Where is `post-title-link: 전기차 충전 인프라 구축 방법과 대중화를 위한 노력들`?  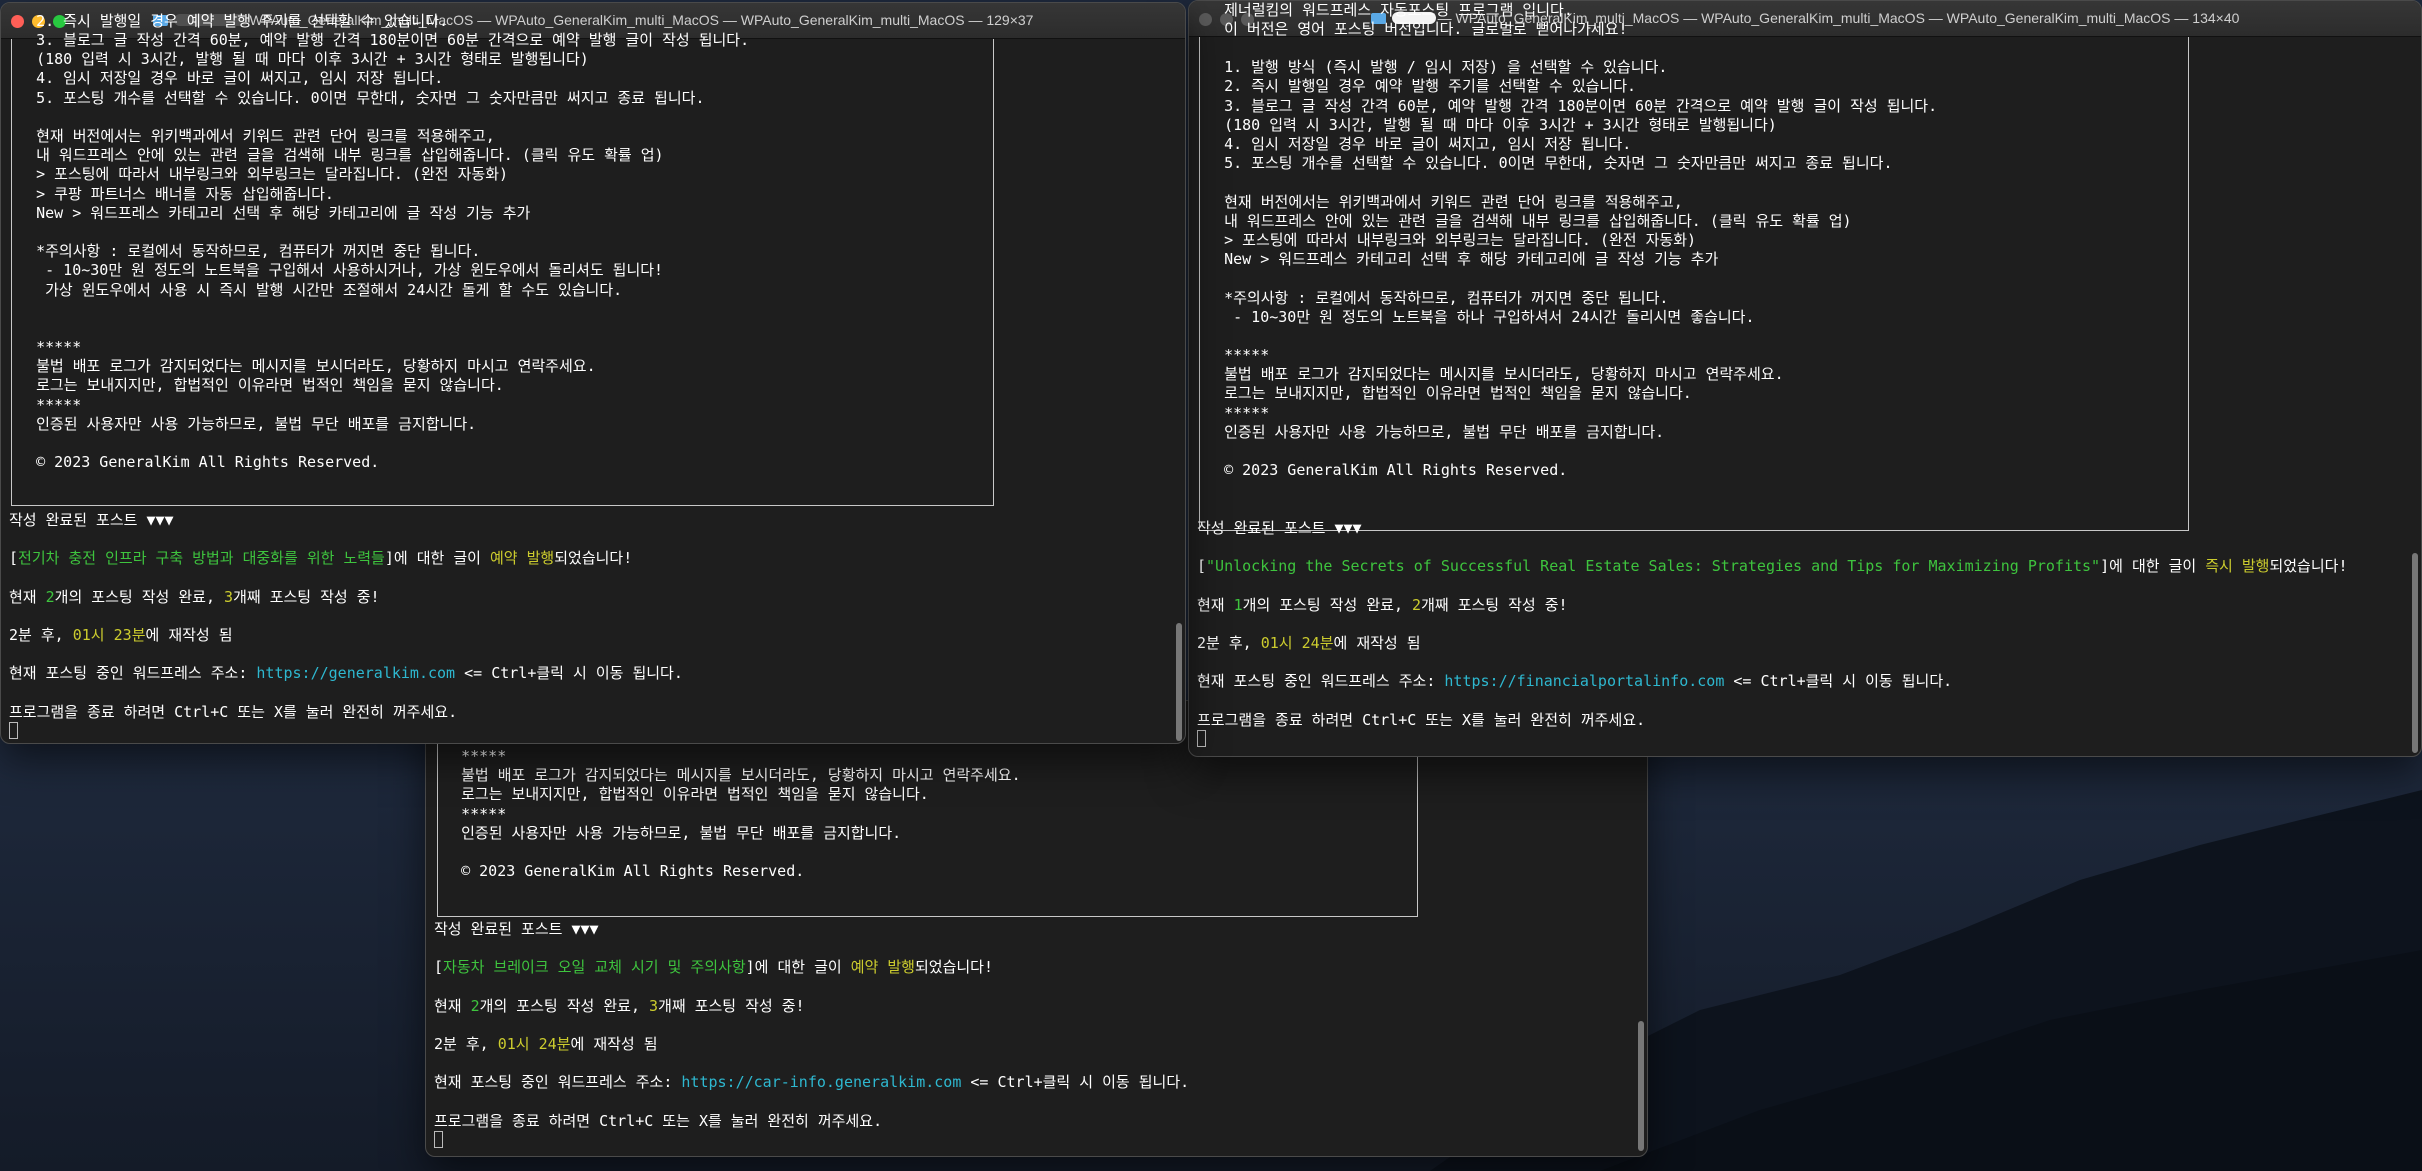
post-title-link: 전기차 충전 인프라 구축 방법과 대중화를 위한 노력들 is located at coordinates (201, 558).